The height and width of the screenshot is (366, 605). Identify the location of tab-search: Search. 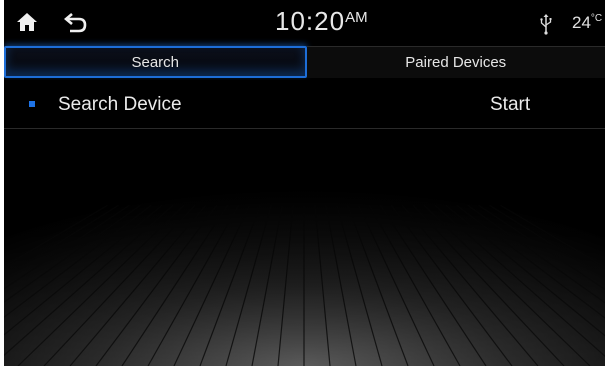
(155, 62).